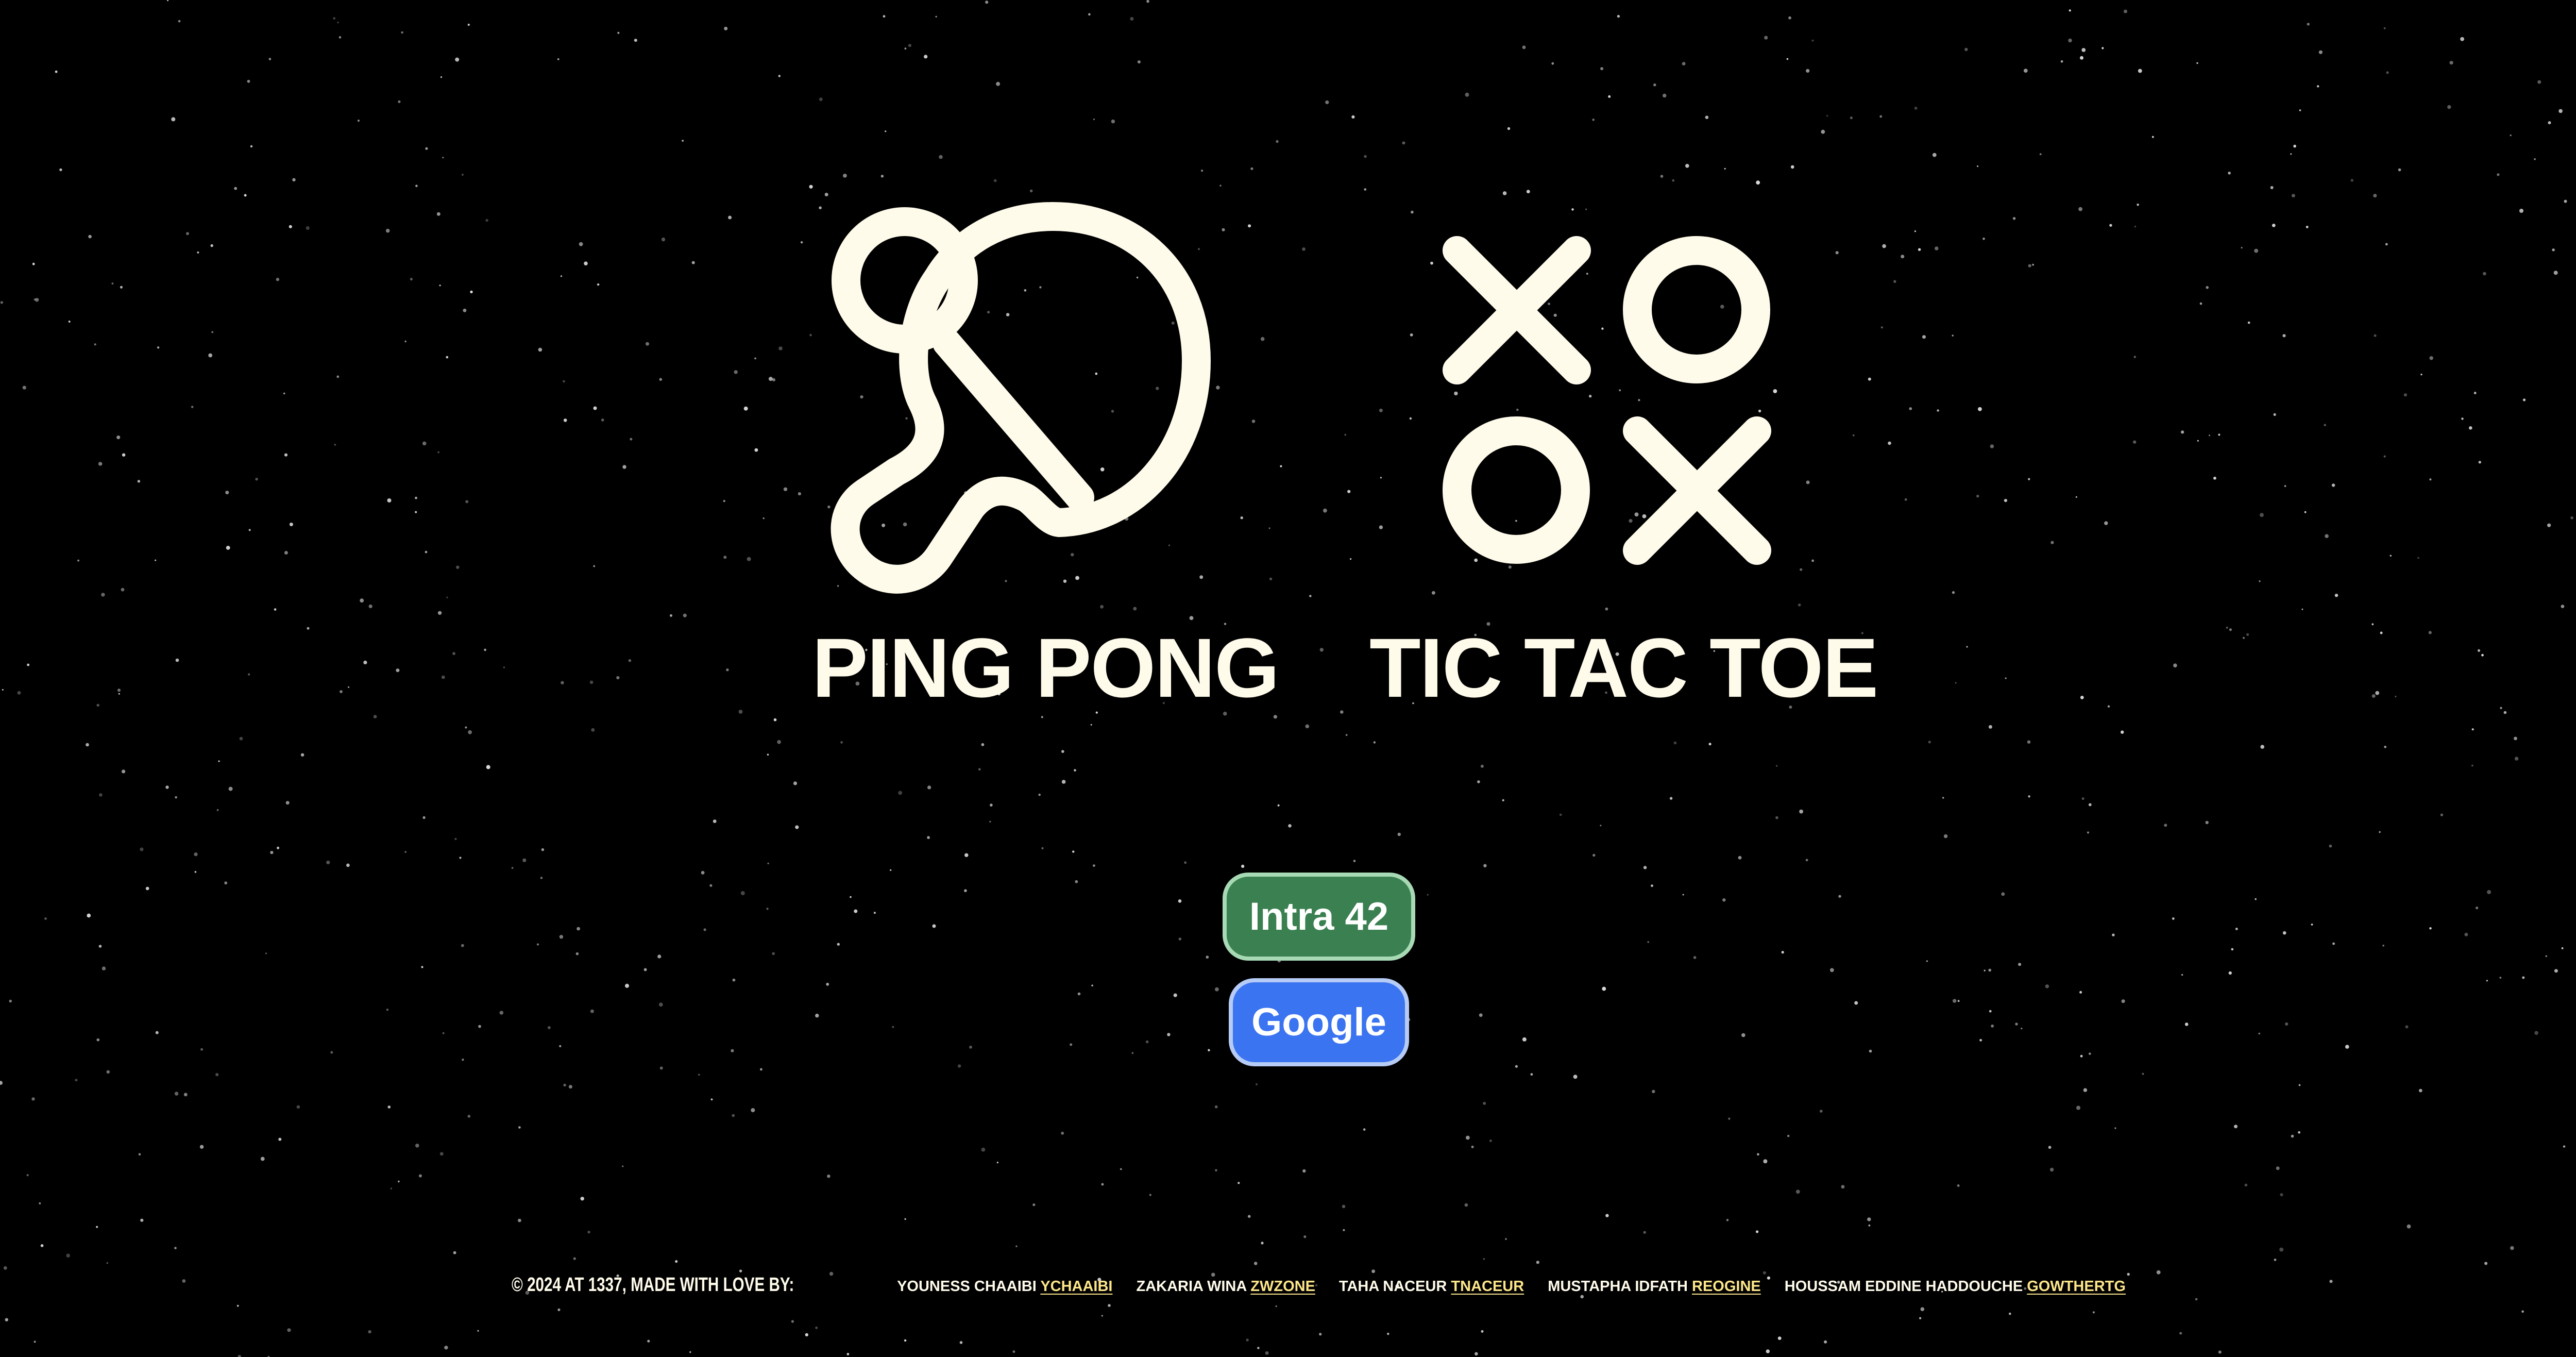 Image resolution: width=2576 pixels, height=1357 pixels. I want to click on google-login-button: Google, so click(1319, 1022).